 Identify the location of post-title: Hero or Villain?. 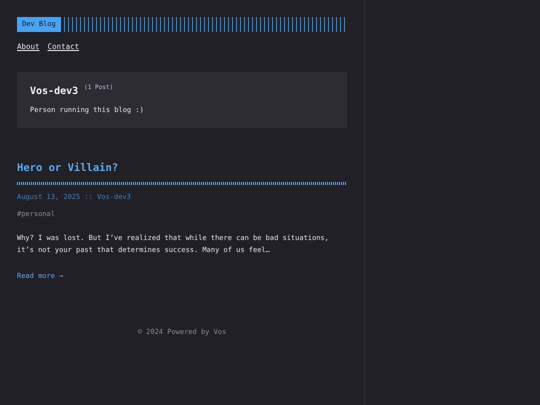
(182, 169).